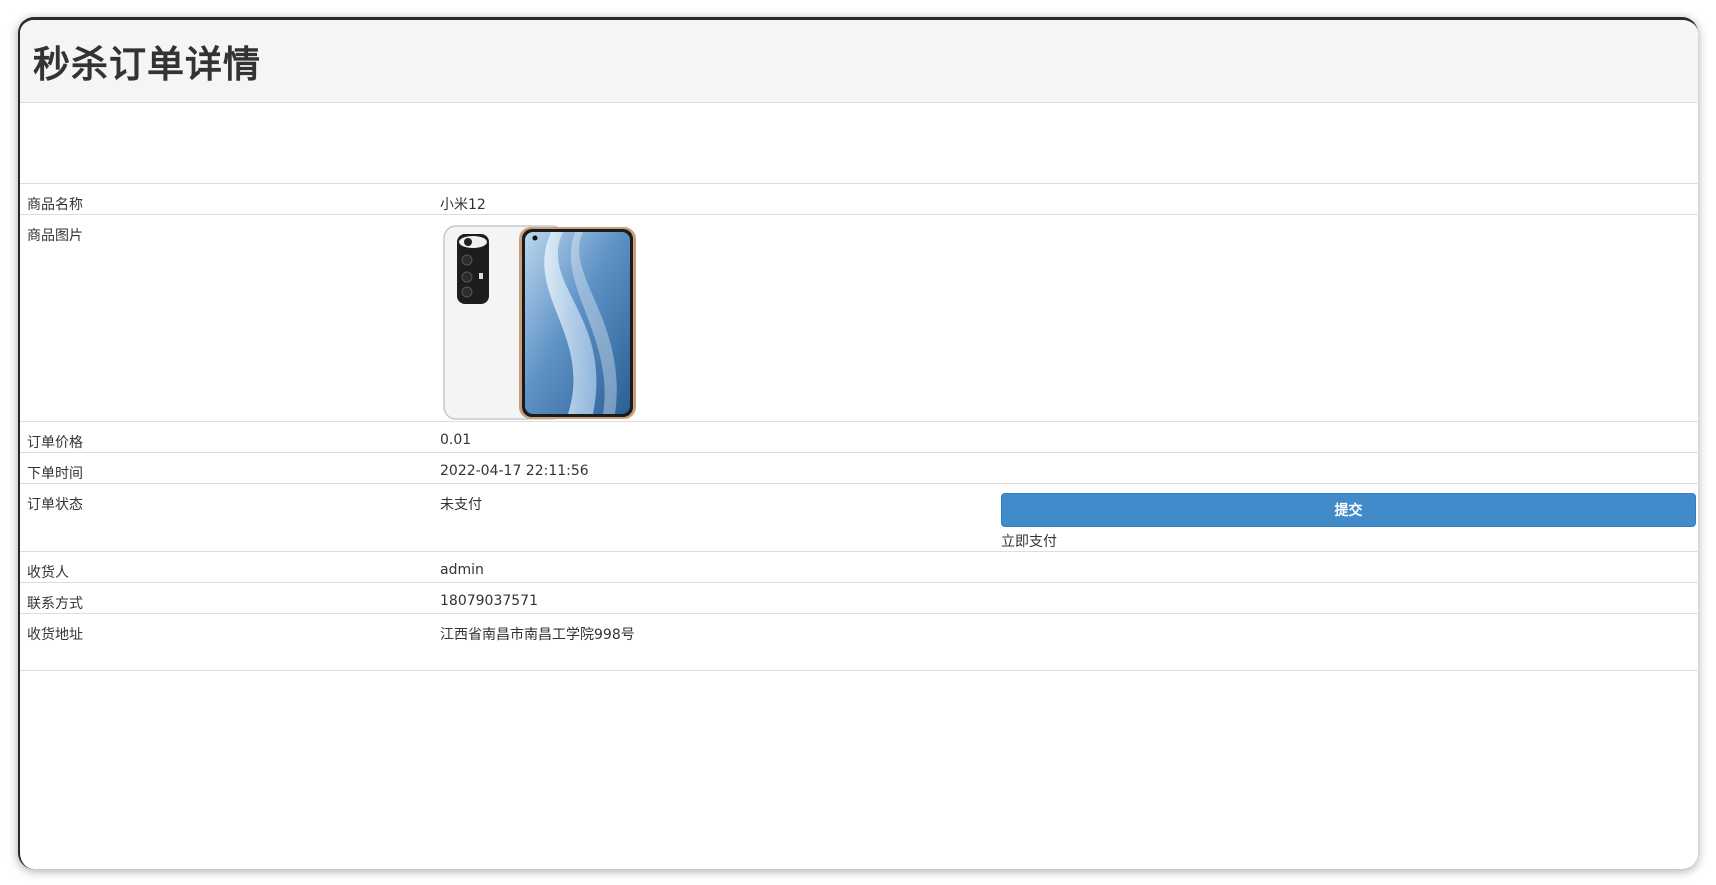 The height and width of the screenshot is (885, 1716). What do you see at coordinates (226, 437) in the screenshot?
I see `order-price-label: 订单价格` at bounding box center [226, 437].